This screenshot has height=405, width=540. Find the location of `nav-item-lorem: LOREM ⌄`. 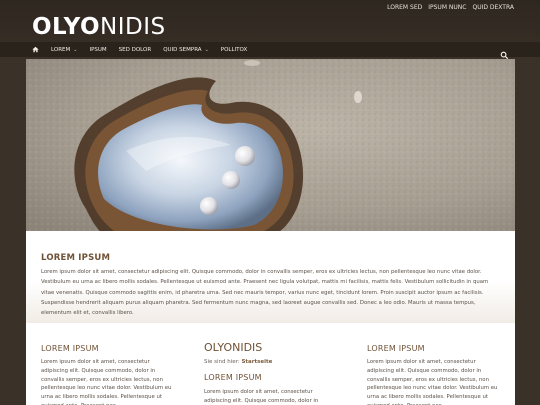

nav-item-lorem: LOREM ⌄ is located at coordinates (64, 49).